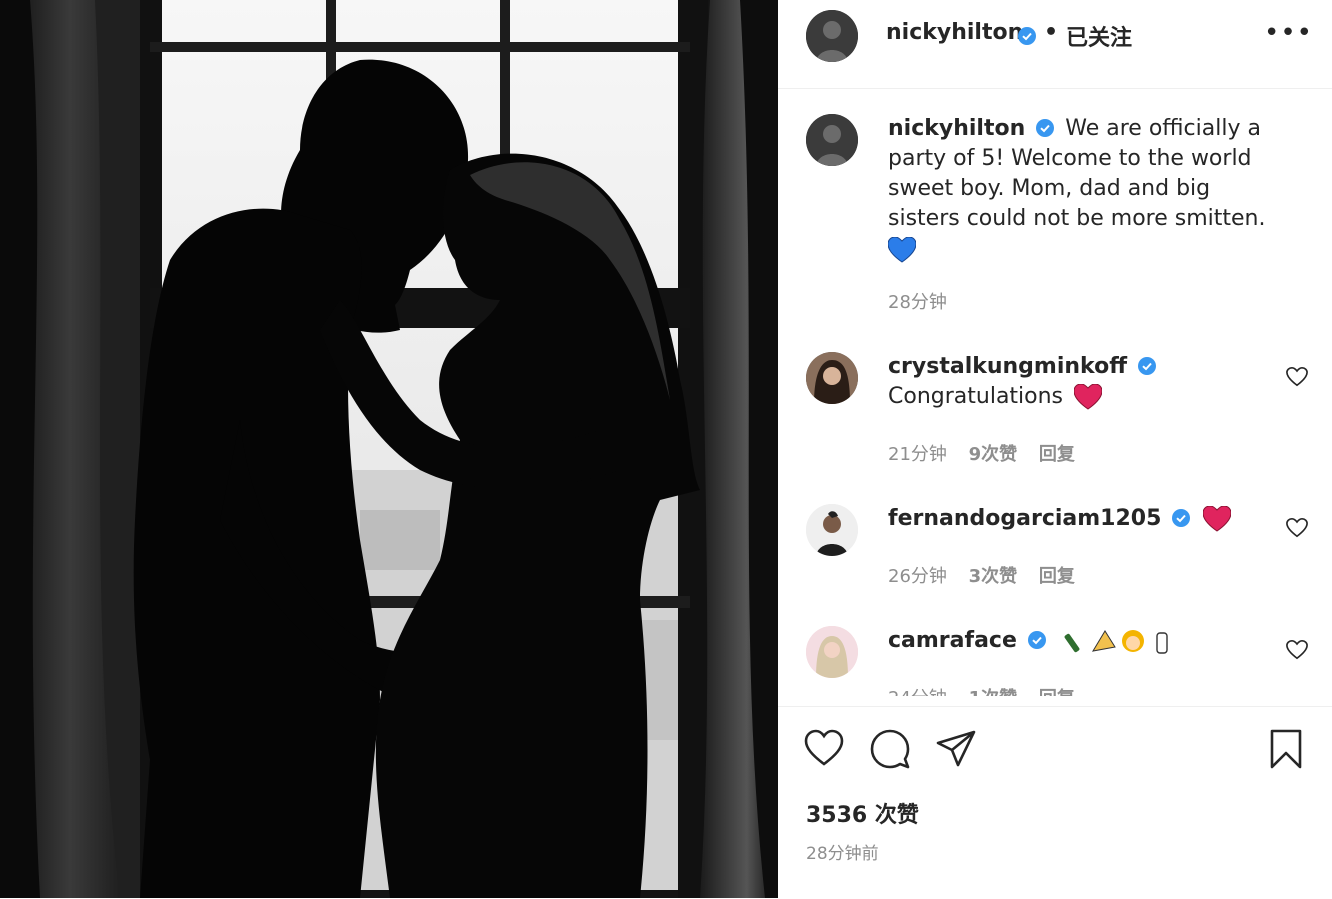 Image resolution: width=1332 pixels, height=899 pixels. What do you see at coordinates (1007, 366) in the screenshot?
I see `comment-username: crystalkungminkoff` at bounding box center [1007, 366].